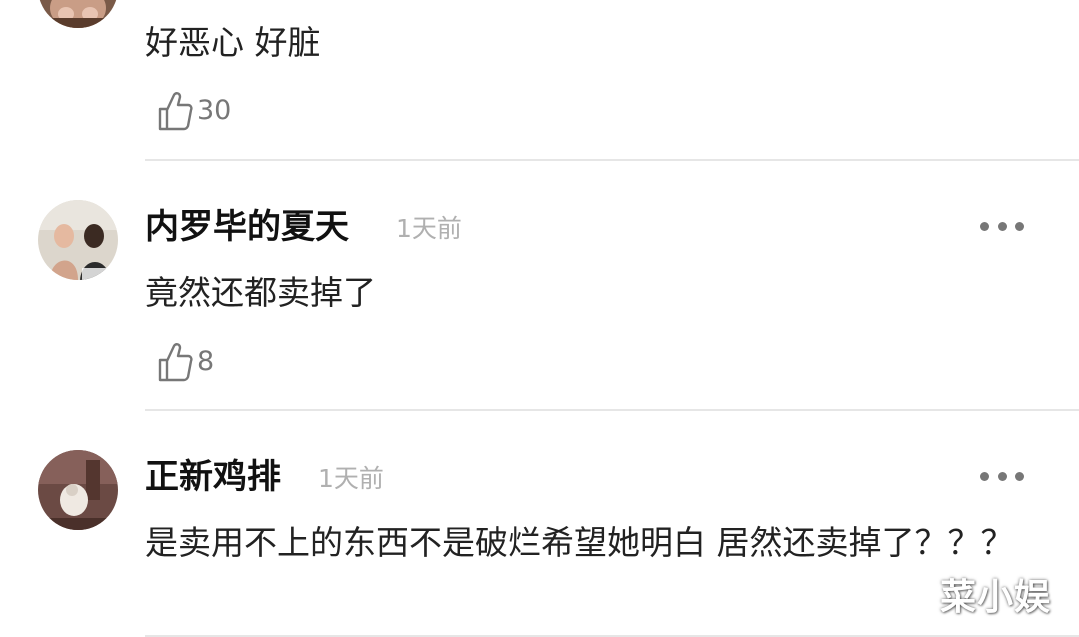 This screenshot has height=637, width=1079. What do you see at coordinates (194, 111) in the screenshot?
I see `like-button: 30` at bounding box center [194, 111].